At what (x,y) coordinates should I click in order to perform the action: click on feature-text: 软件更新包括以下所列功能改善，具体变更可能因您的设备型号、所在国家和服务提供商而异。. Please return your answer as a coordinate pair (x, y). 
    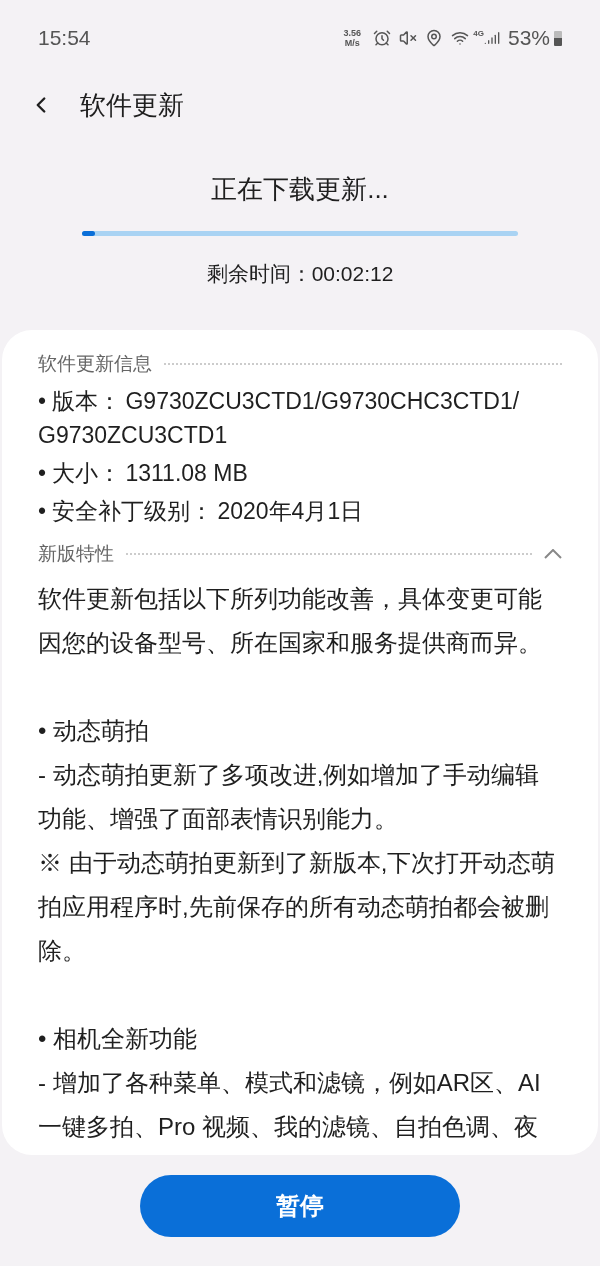
    Looking at the image, I should click on (290, 620).